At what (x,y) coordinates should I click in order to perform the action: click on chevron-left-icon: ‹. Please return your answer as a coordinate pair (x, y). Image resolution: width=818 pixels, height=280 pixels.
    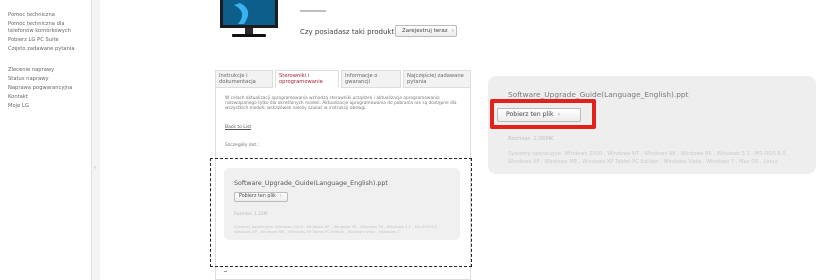
    Looking at the image, I should click on (95, 168).